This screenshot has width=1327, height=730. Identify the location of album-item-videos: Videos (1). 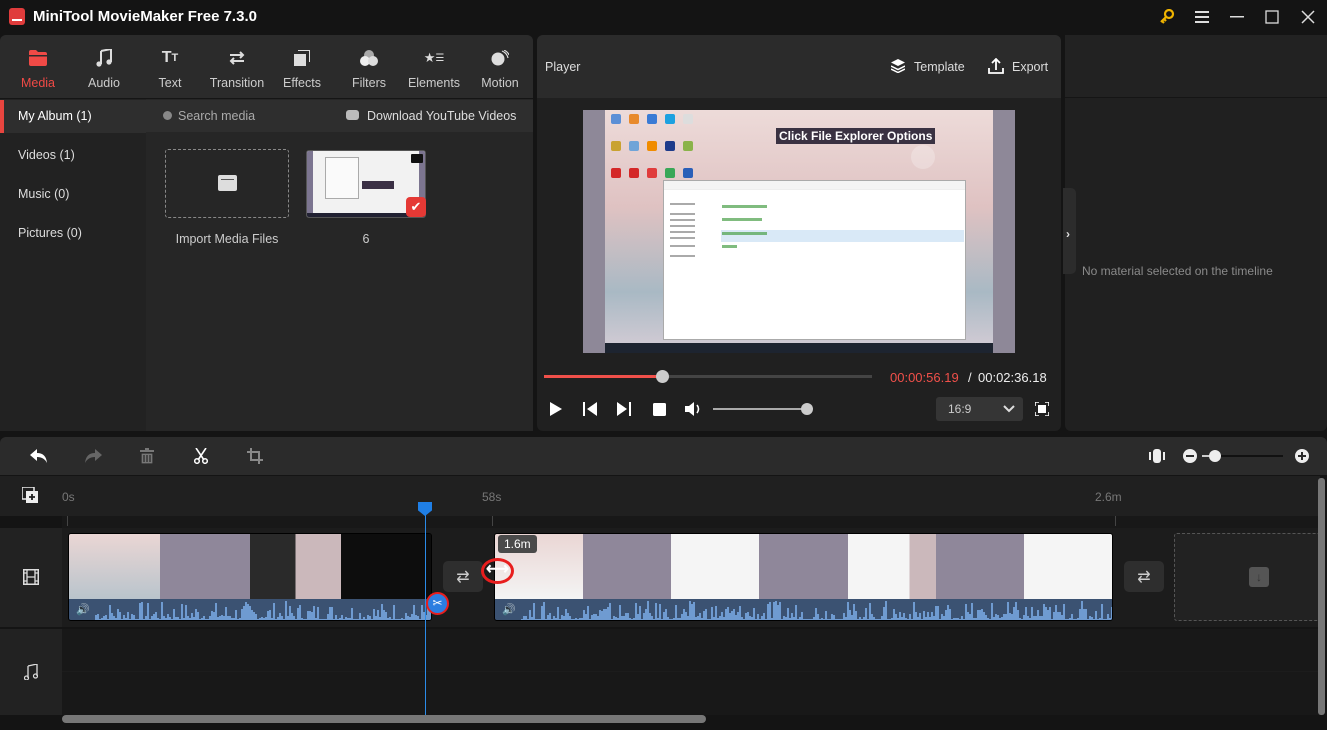
(73, 155).